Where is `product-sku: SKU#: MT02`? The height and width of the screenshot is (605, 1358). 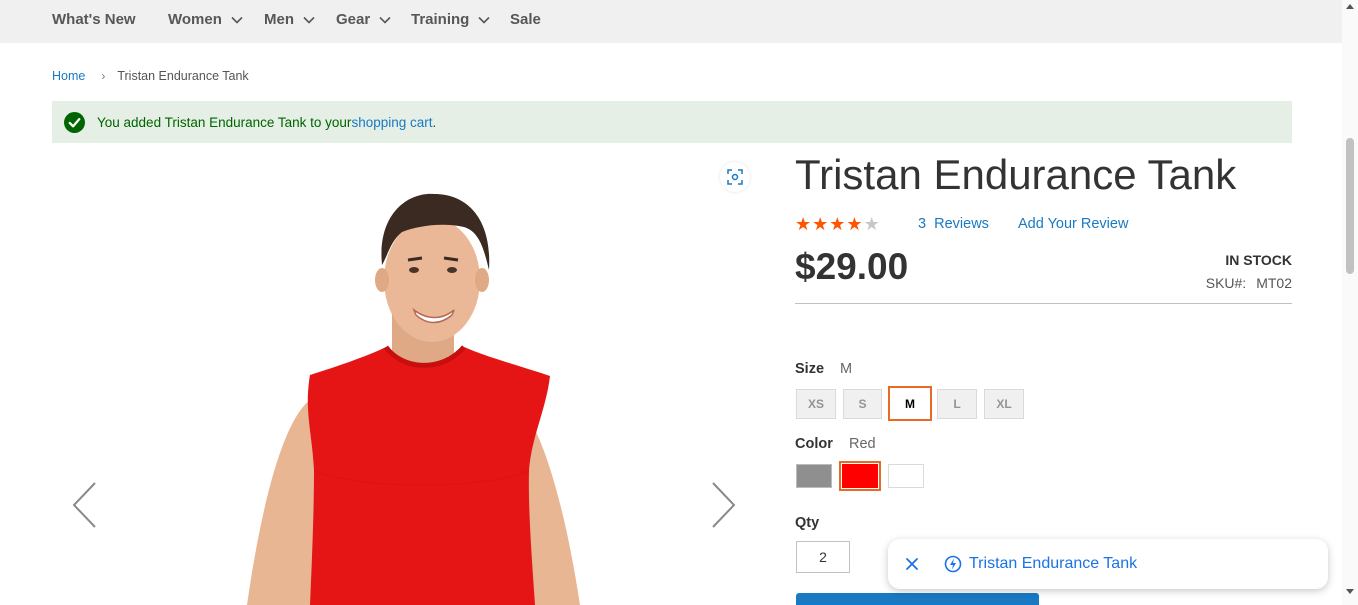
product-sku: SKU#: MT02 is located at coordinates (1249, 283).